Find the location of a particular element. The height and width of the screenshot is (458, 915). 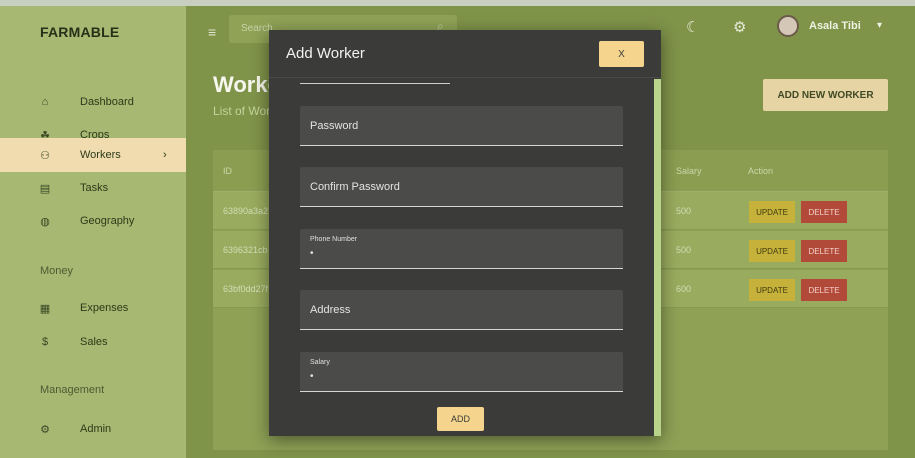

moon-icon: ☾ is located at coordinates (692, 27).